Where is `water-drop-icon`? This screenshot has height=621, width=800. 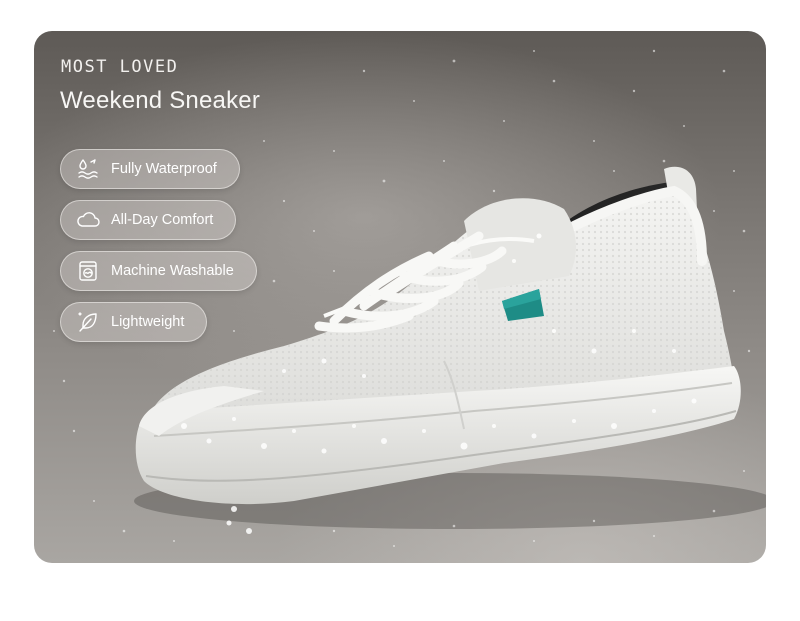
water-drop-icon is located at coordinates (88, 169).